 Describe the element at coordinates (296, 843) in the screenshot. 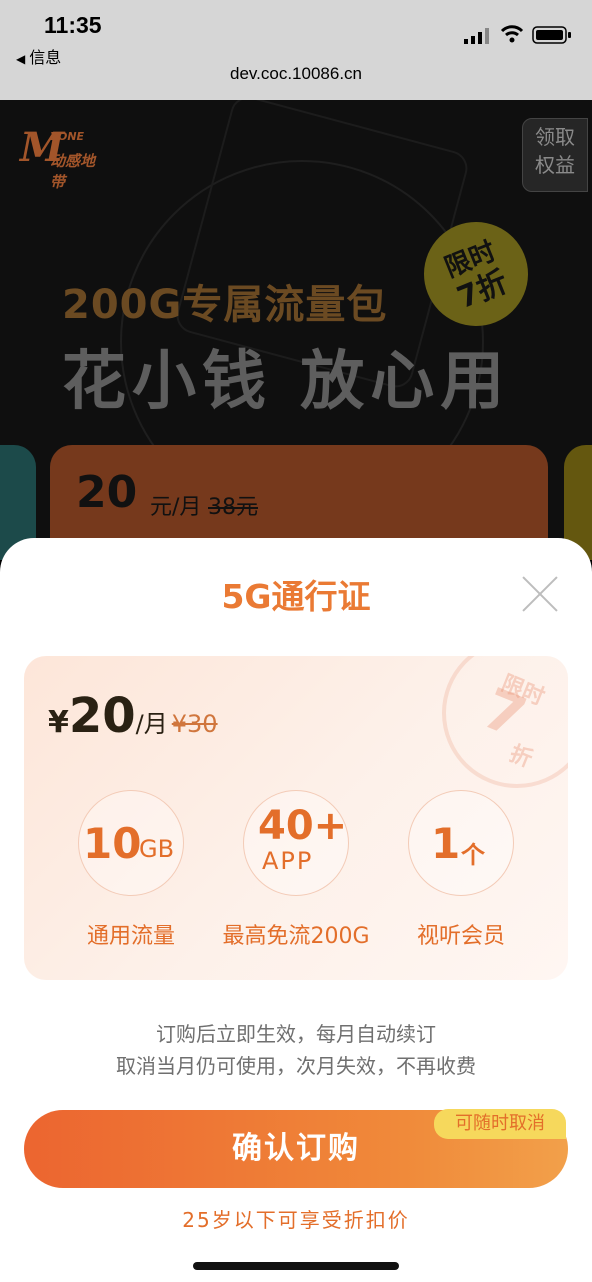

I see `feature-circle: 40+ APP` at that location.